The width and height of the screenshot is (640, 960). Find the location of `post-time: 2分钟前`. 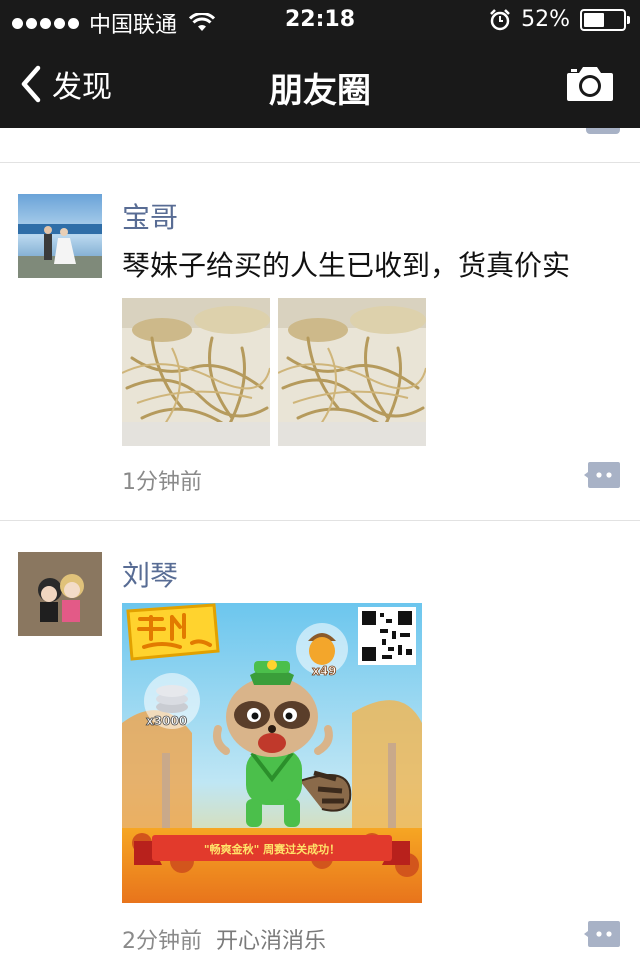

post-time: 2分钟前 is located at coordinates (162, 941).